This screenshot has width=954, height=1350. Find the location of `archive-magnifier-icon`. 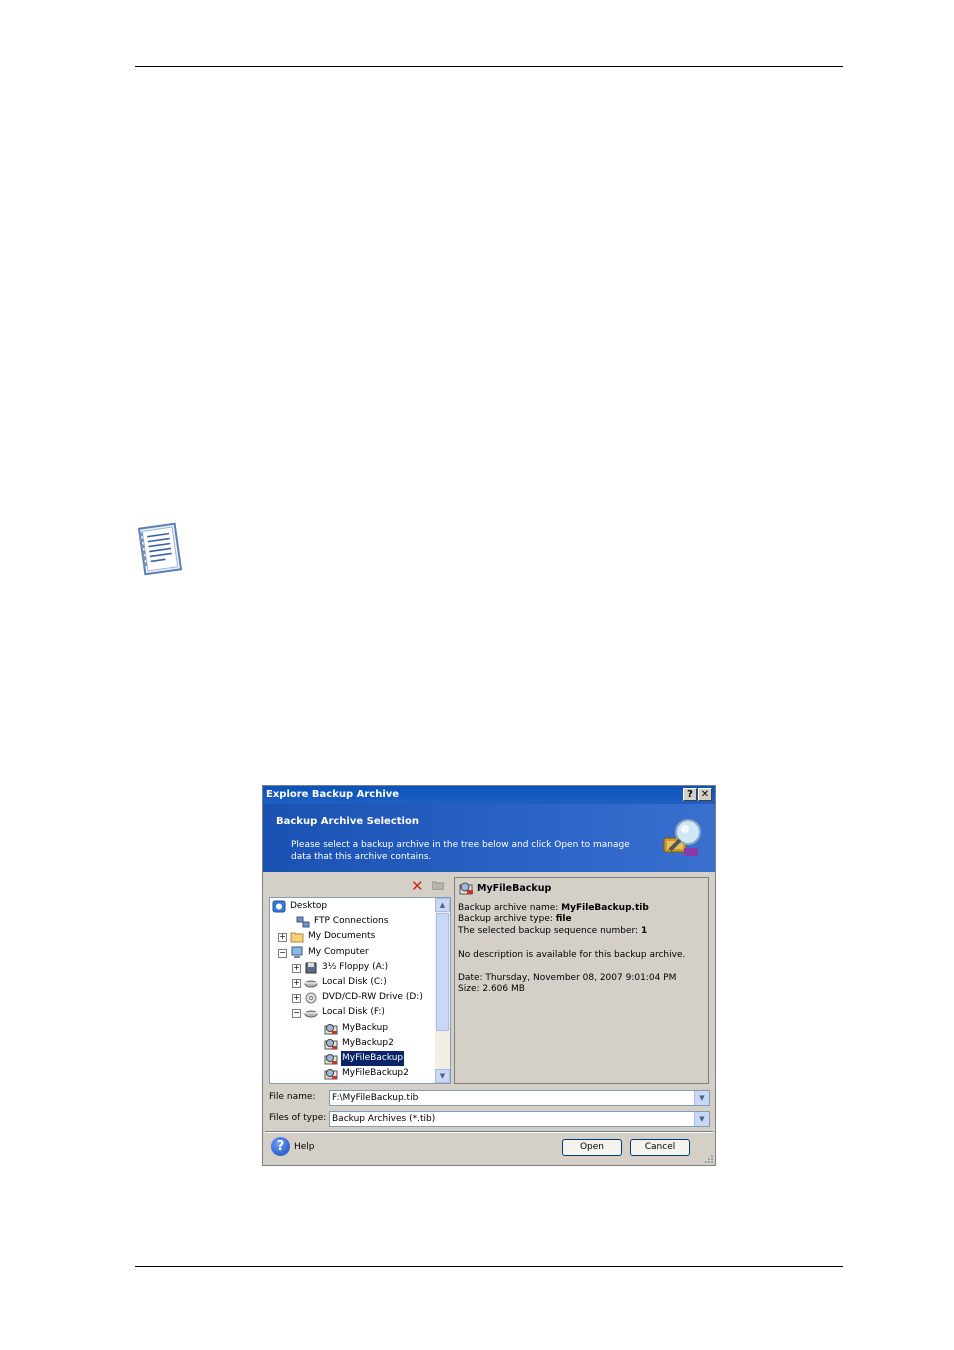

archive-magnifier-icon is located at coordinates (682, 837).